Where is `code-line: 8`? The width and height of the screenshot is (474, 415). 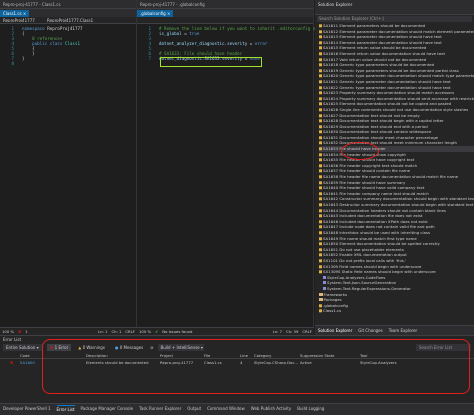 code-line: 8 is located at coordinates (68, 63).